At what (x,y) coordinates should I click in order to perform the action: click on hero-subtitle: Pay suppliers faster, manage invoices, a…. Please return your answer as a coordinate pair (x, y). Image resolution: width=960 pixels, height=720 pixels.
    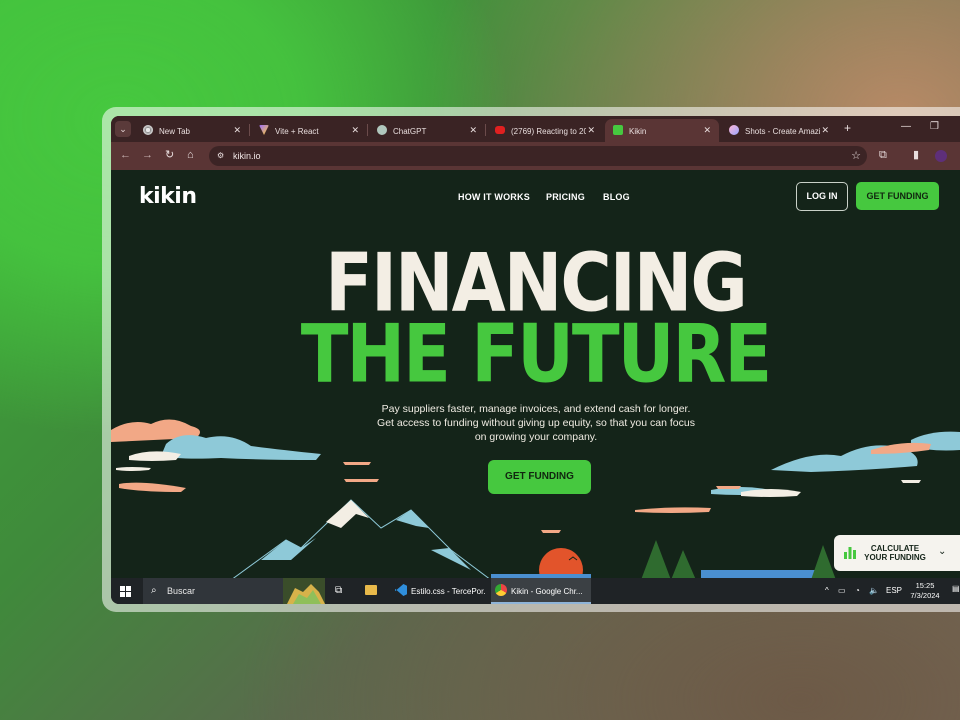
    Looking at the image, I should click on (536, 423).